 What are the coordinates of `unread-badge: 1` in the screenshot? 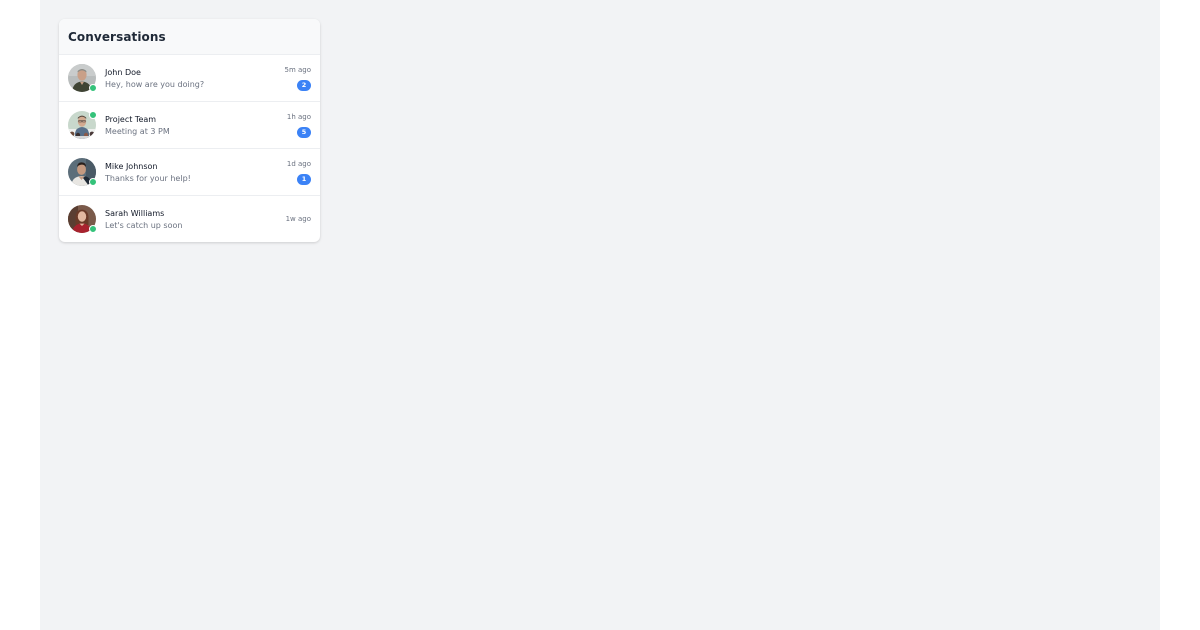 It's located at (304, 179).